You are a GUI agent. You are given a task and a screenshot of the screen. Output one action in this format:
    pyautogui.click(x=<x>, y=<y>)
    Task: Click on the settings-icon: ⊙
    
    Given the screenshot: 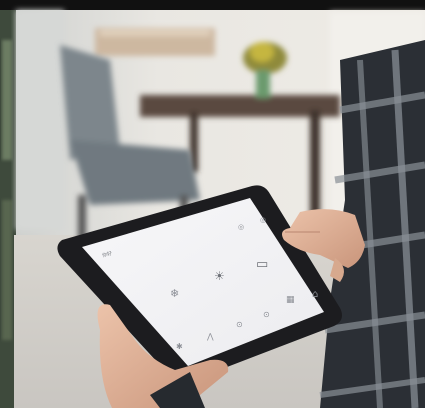 What is the action you would take?
    pyautogui.click(x=266, y=315)
    